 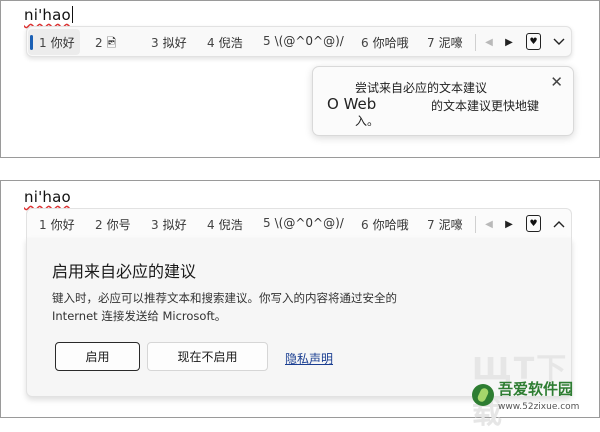 What do you see at coordinates (559, 224) in the screenshot?
I see `chevron-up-icon` at bounding box center [559, 224].